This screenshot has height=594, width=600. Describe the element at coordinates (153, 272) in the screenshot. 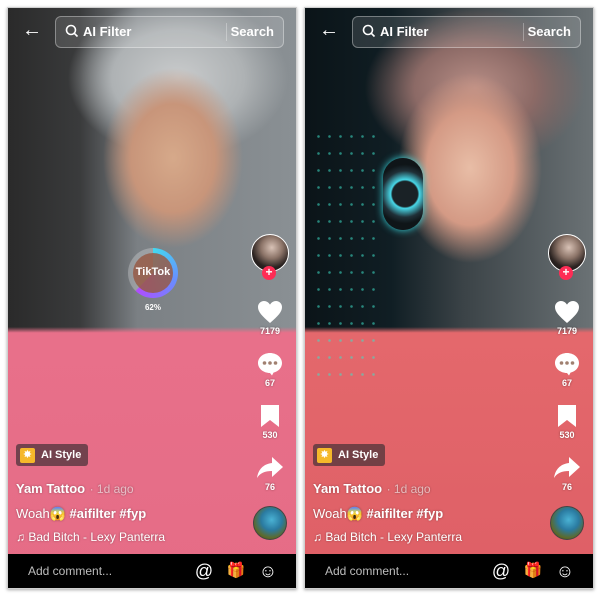

I see `tiktok-logo-text: TikTok` at that location.